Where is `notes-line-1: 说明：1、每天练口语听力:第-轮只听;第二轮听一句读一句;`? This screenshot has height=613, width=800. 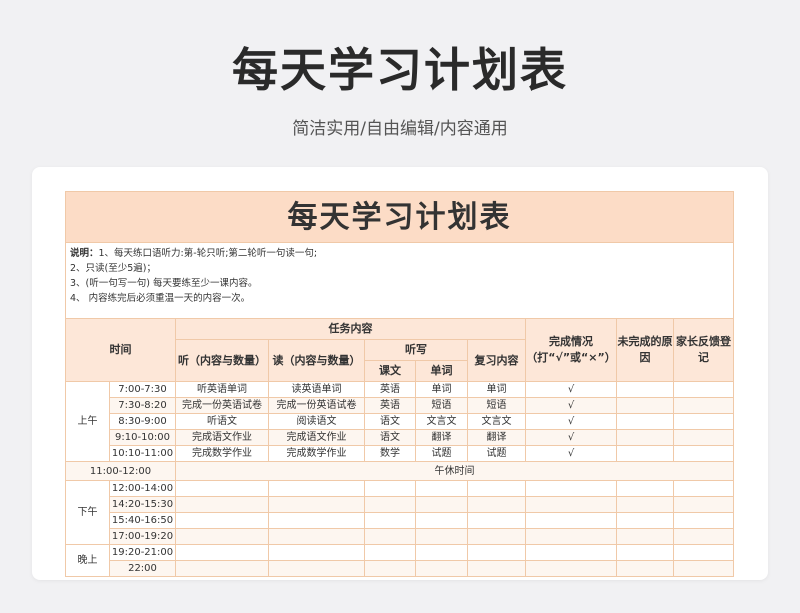
notes-line-1: 说明：1、每天练口语听力:第-轮只听;第二轮听一句读一句; is located at coordinates (194, 253).